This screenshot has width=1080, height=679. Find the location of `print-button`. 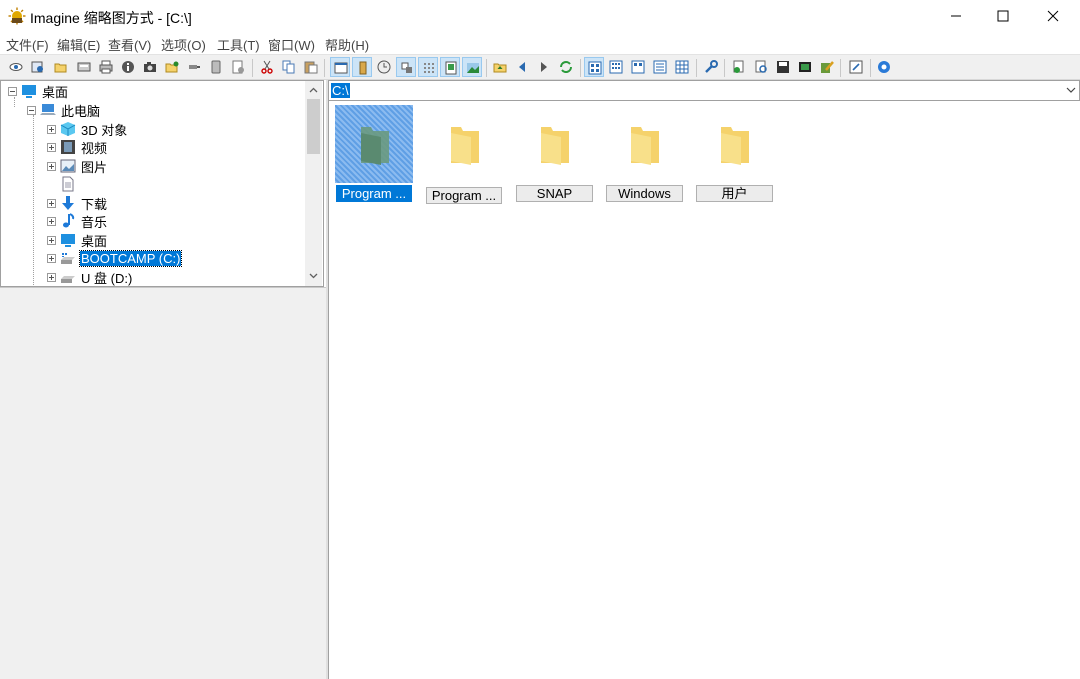

print-button is located at coordinates (106, 67).